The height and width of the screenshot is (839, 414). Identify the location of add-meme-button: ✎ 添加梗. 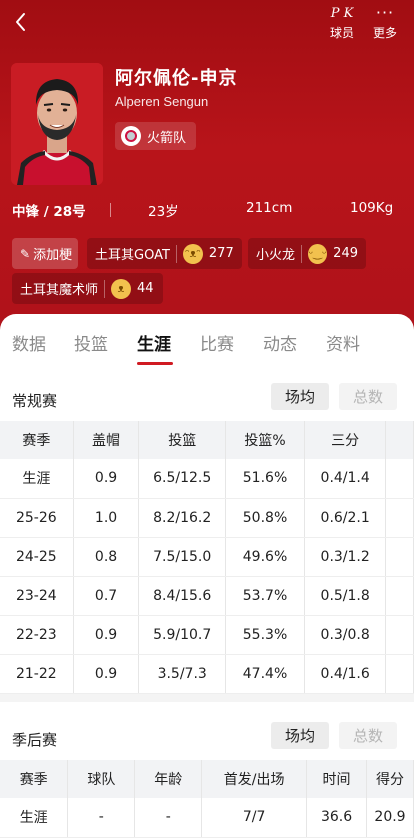
(45, 253).